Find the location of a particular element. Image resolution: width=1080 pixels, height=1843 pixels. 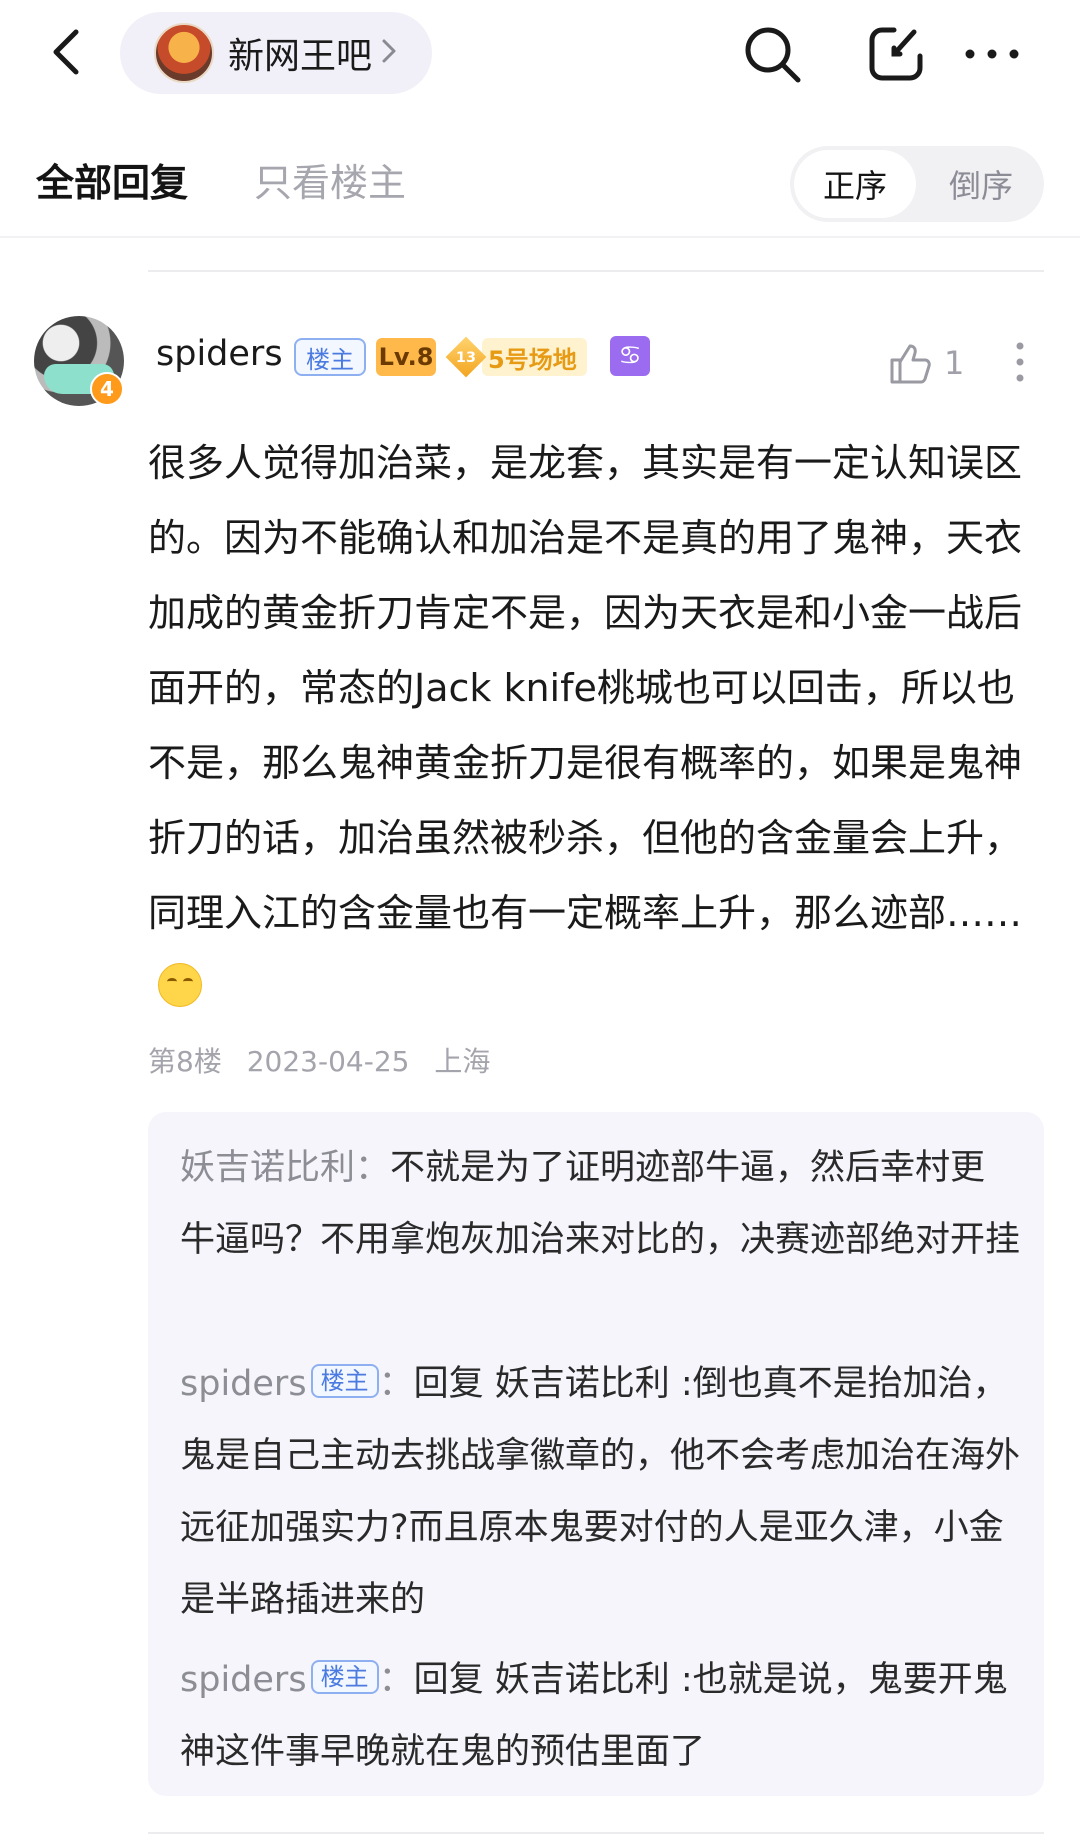

username: spiders is located at coordinates (219, 354).